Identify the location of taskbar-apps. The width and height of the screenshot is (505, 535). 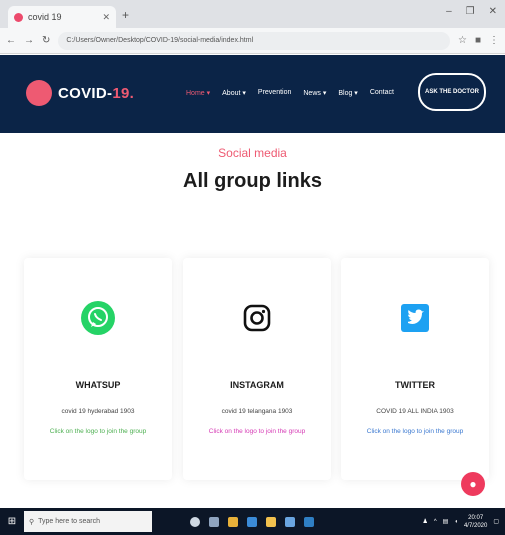
(252, 521).